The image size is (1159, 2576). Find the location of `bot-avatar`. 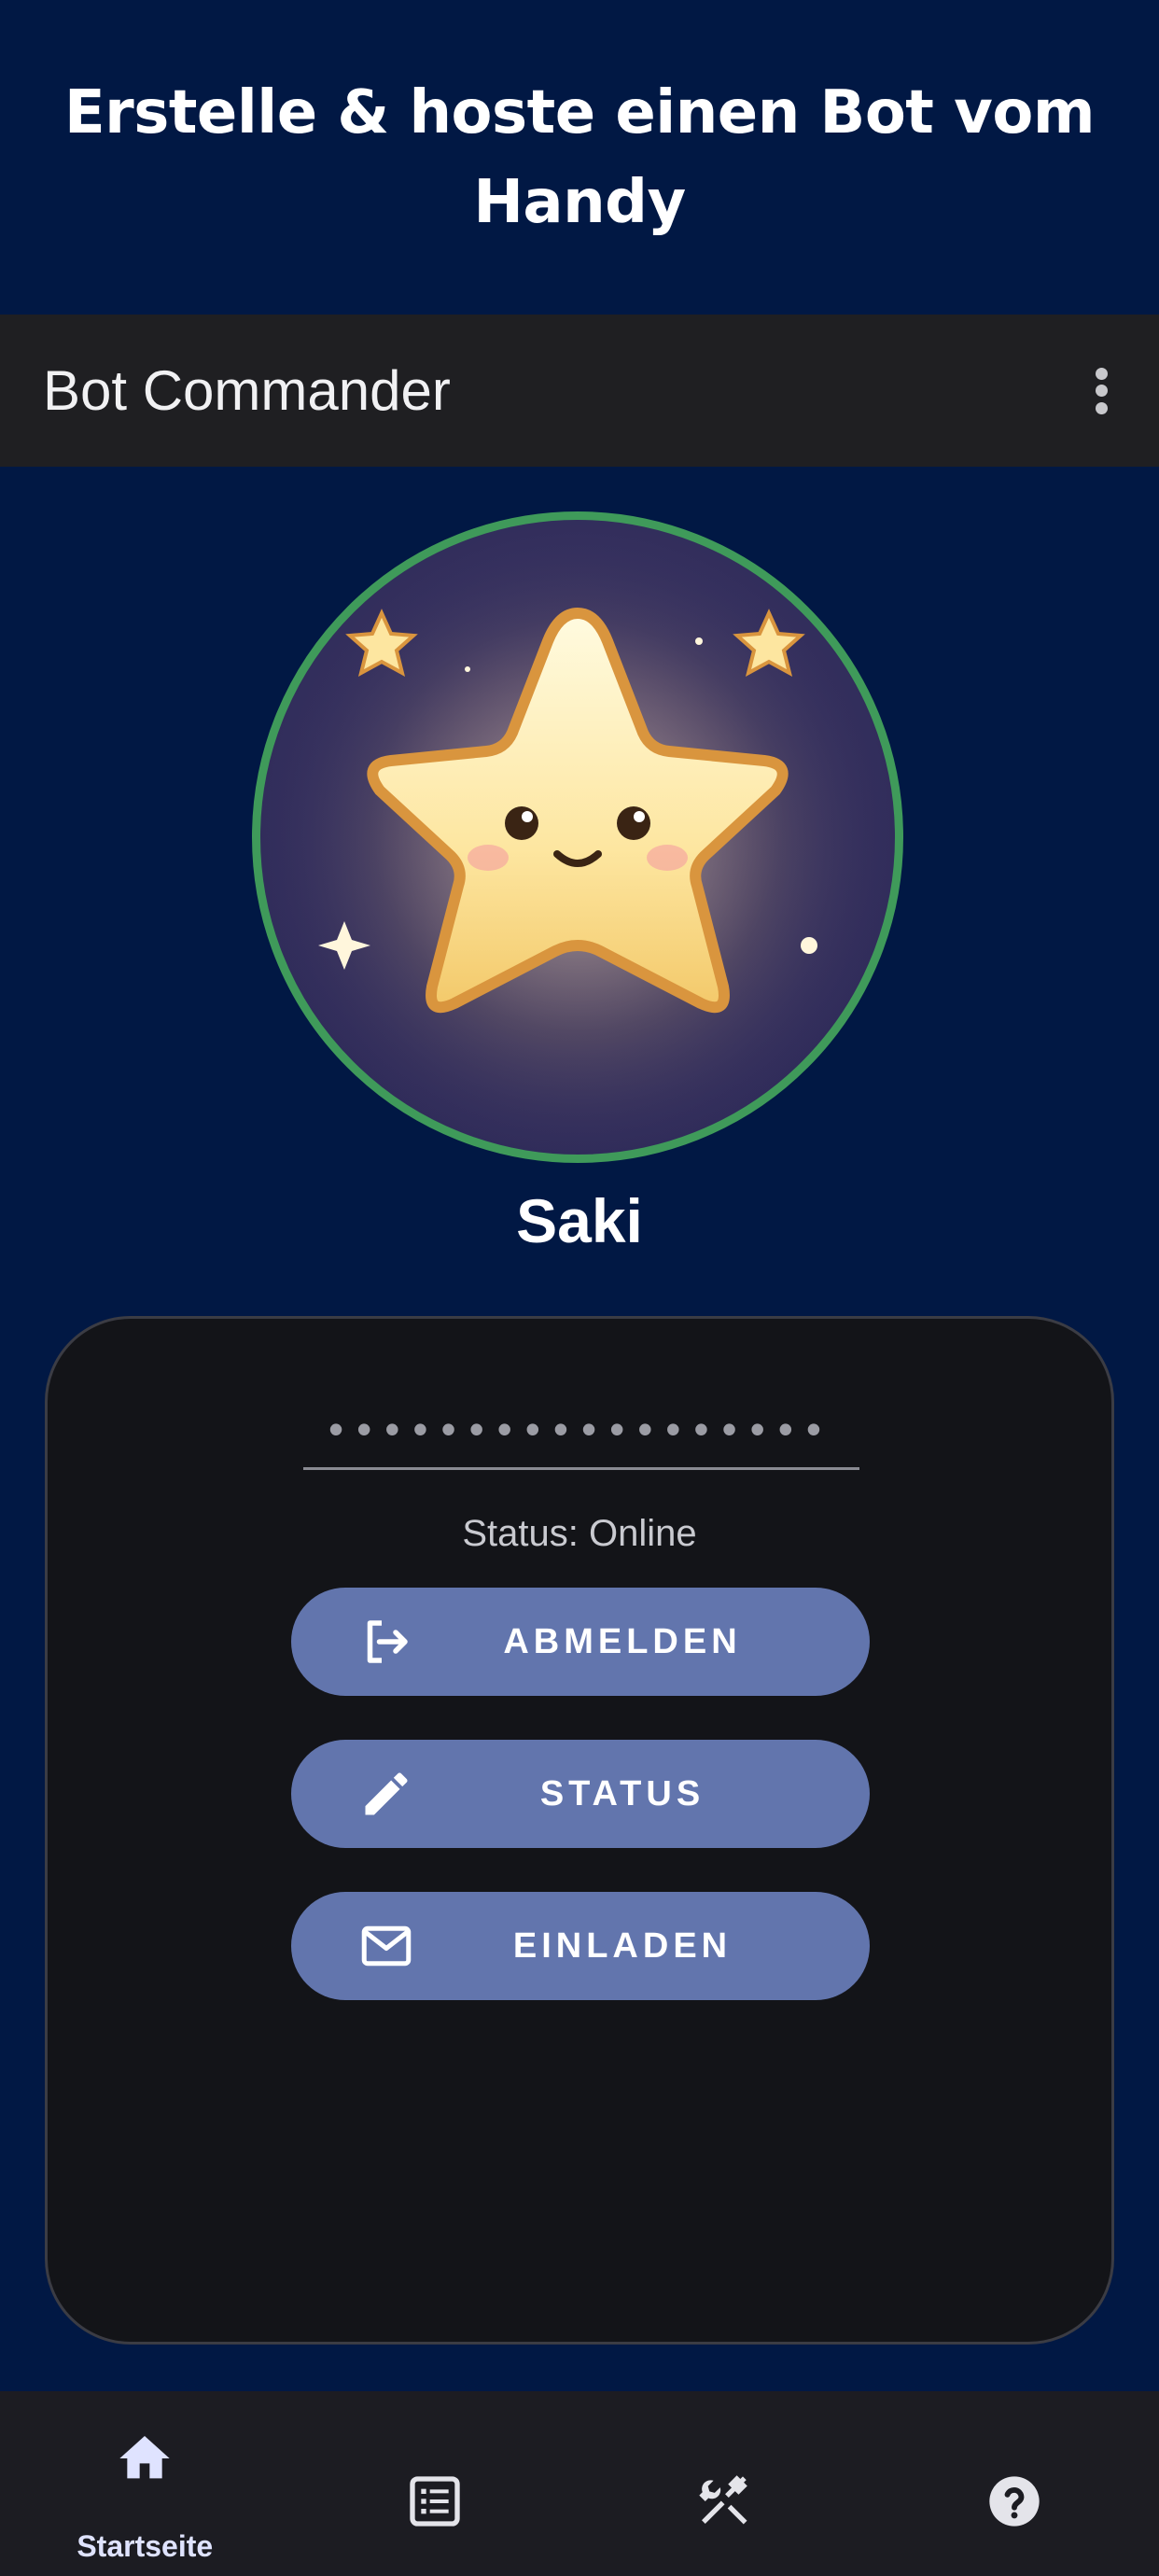

bot-avatar is located at coordinates (577, 837).